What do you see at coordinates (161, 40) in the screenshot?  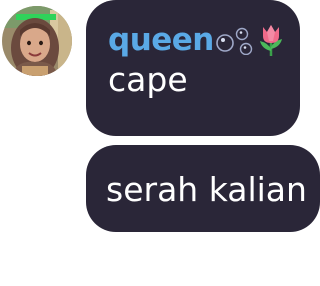 I see `sender-name: queen` at bounding box center [161, 40].